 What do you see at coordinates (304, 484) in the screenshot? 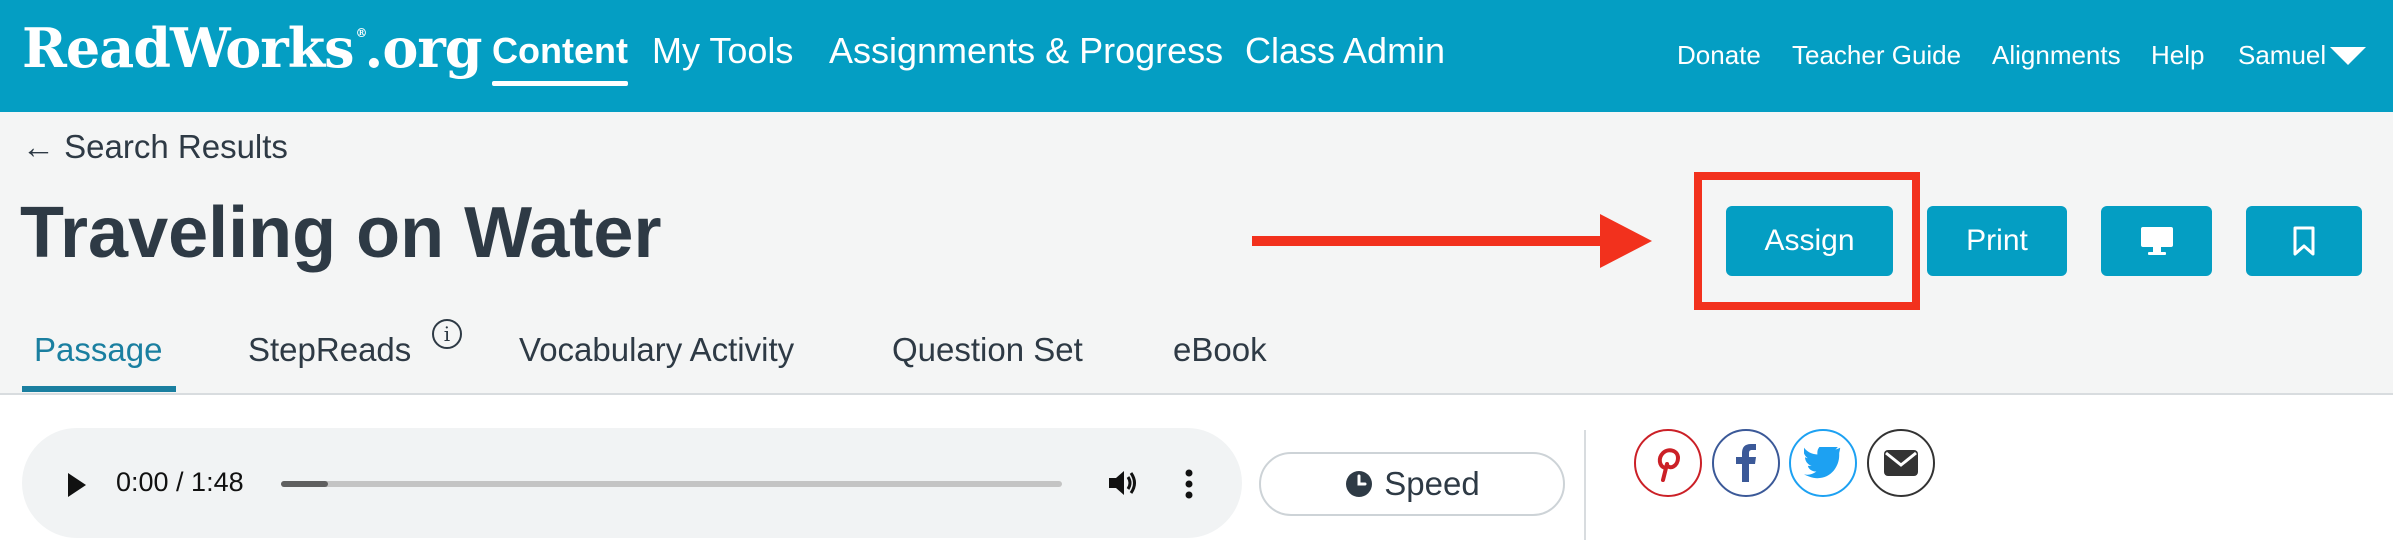
I see `audio-progress-fill` at bounding box center [304, 484].